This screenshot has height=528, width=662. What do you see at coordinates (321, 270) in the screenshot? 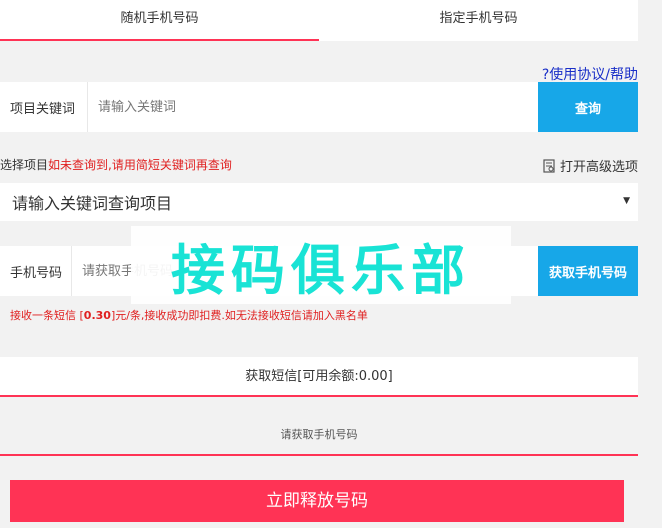
I see `watermark-text: 接码俱乐部` at bounding box center [321, 270].